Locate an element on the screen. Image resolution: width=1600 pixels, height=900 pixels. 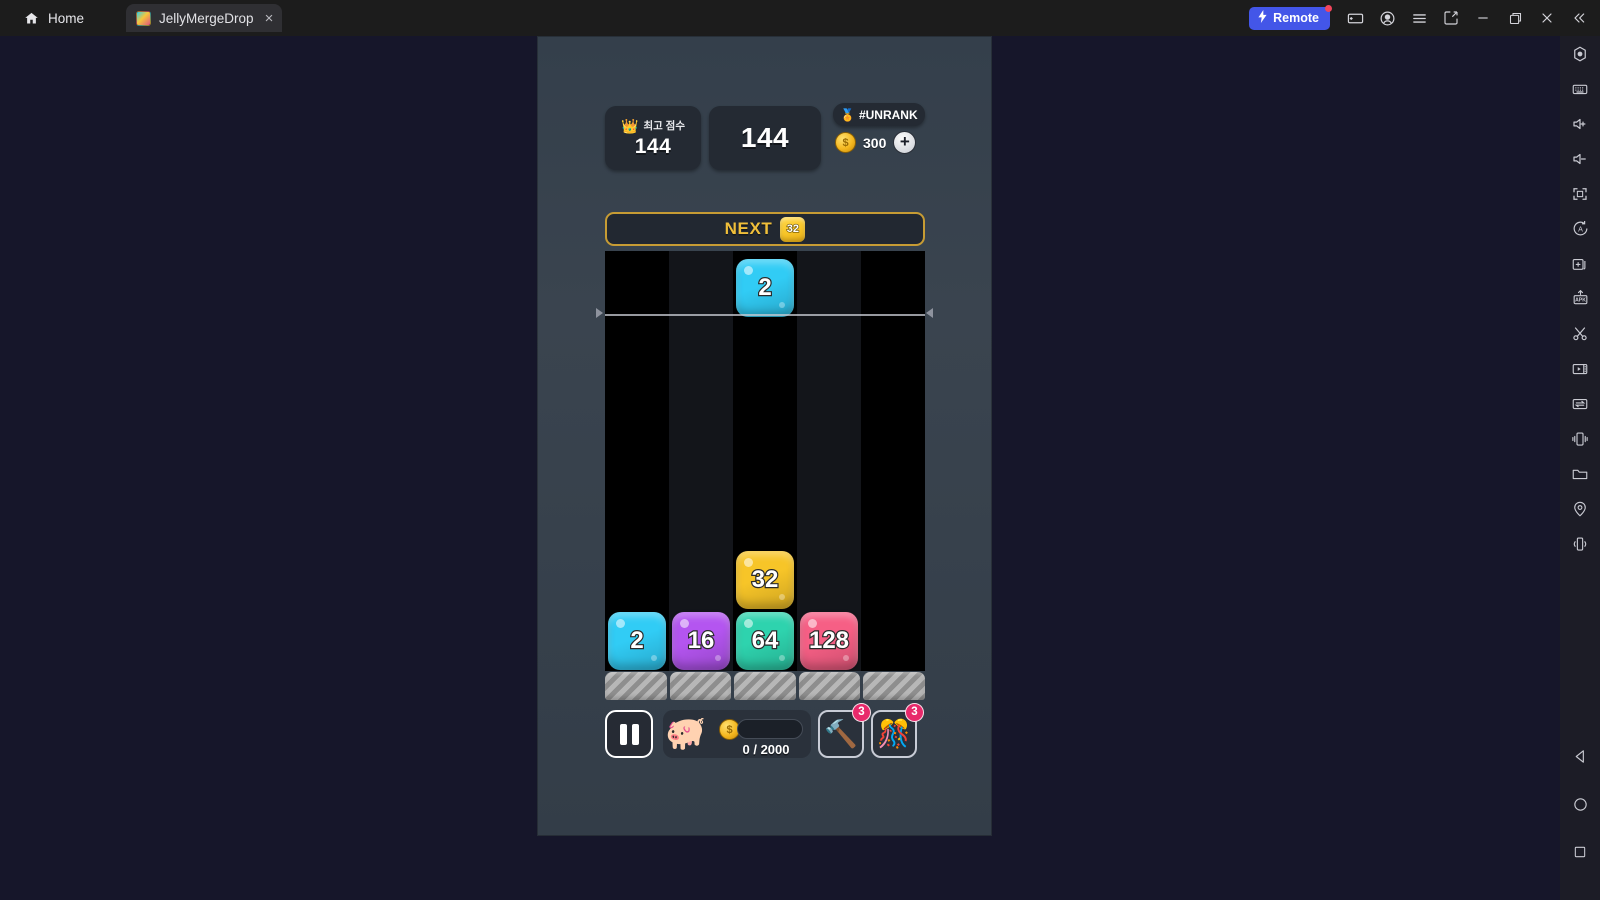
piggy-bank-icon: 🐖 is located at coordinates (686, 732).